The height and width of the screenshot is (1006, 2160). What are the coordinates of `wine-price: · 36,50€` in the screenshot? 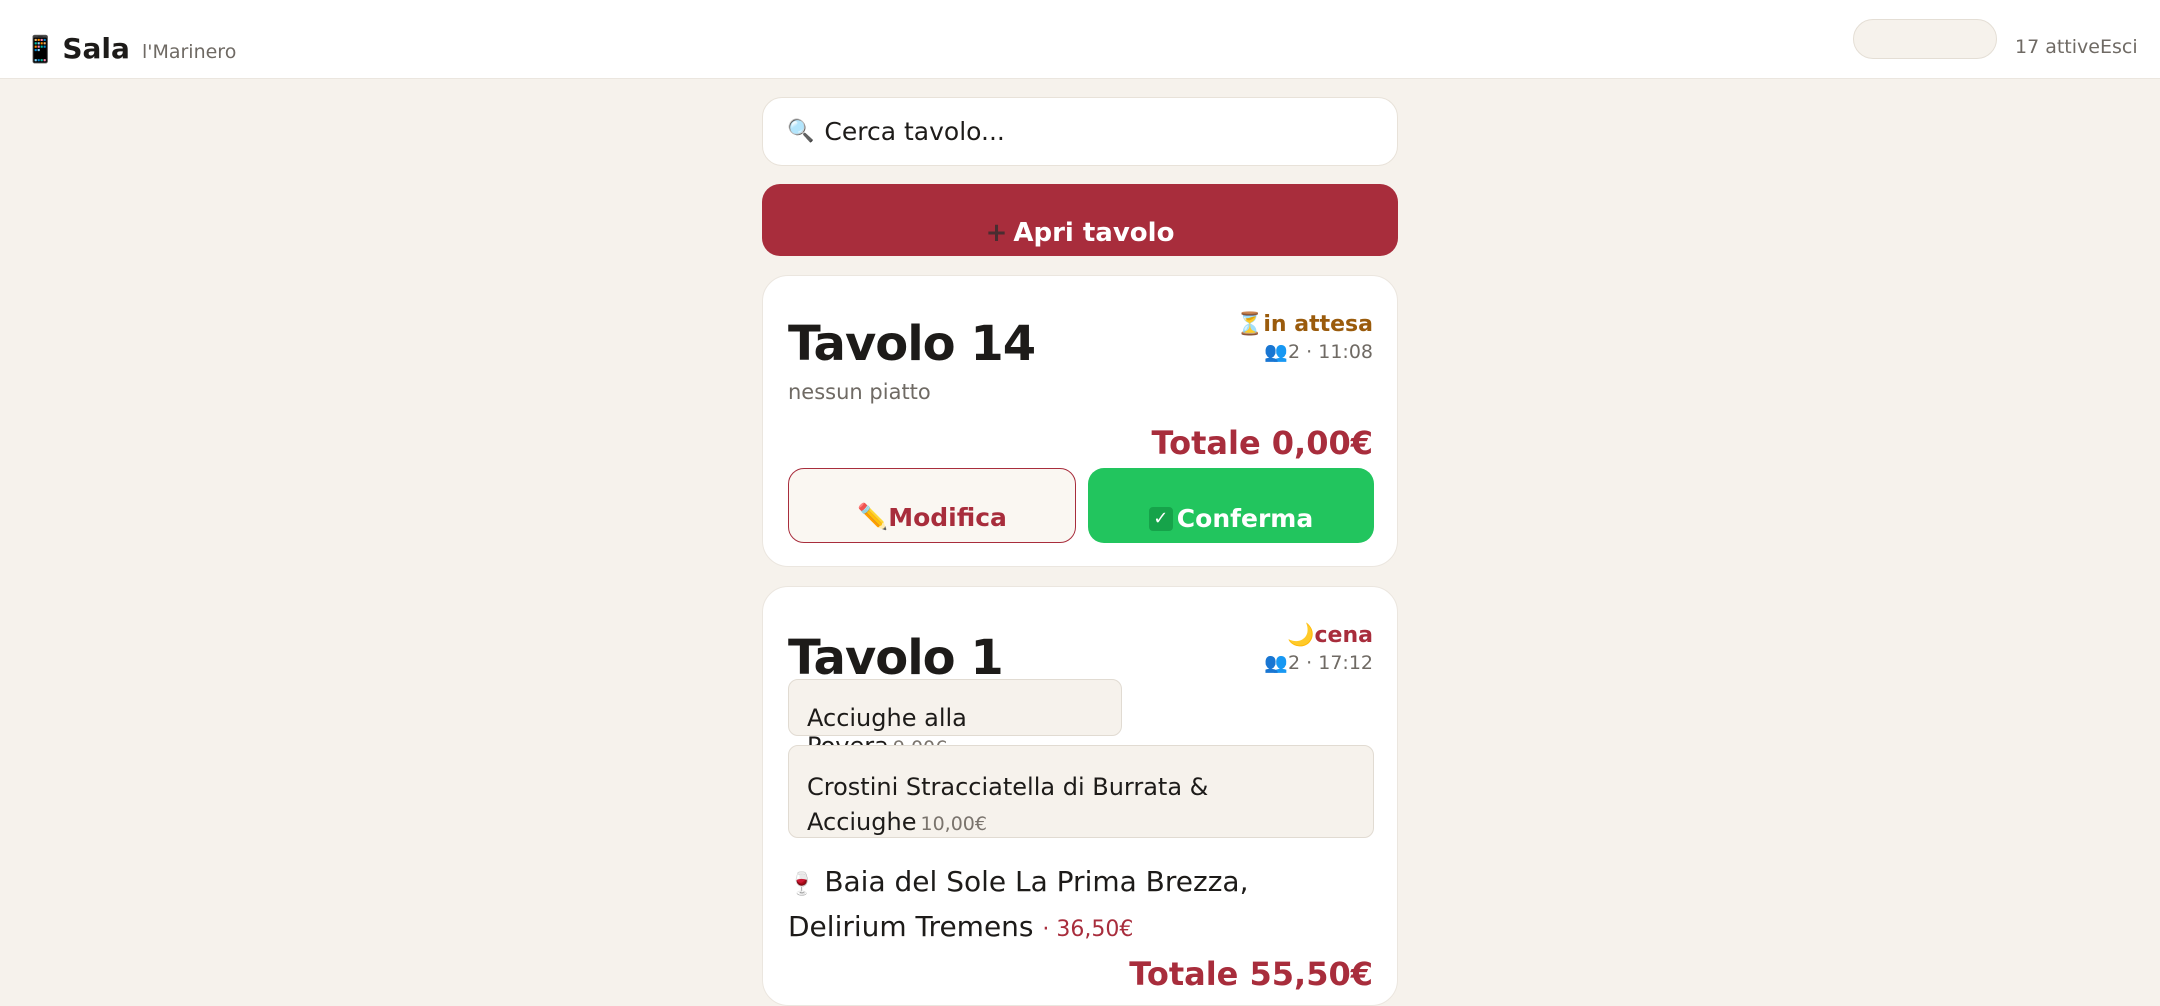 It's located at (1088, 929).